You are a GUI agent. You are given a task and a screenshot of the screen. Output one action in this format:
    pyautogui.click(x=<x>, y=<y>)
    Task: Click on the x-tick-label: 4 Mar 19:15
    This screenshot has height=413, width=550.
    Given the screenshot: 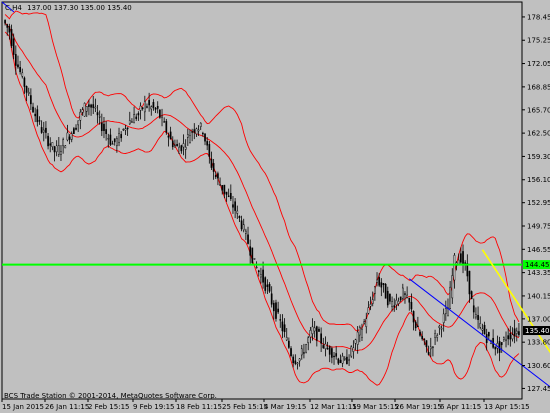 What is the action you would take?
    pyautogui.click(x=285, y=407)
    